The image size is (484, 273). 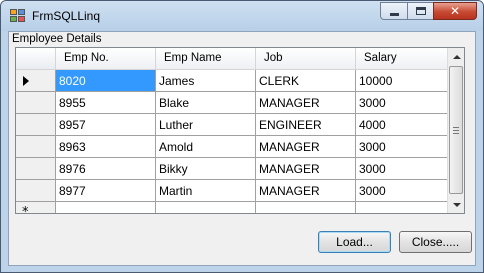 I want to click on grip-icon, so click(x=456, y=130).